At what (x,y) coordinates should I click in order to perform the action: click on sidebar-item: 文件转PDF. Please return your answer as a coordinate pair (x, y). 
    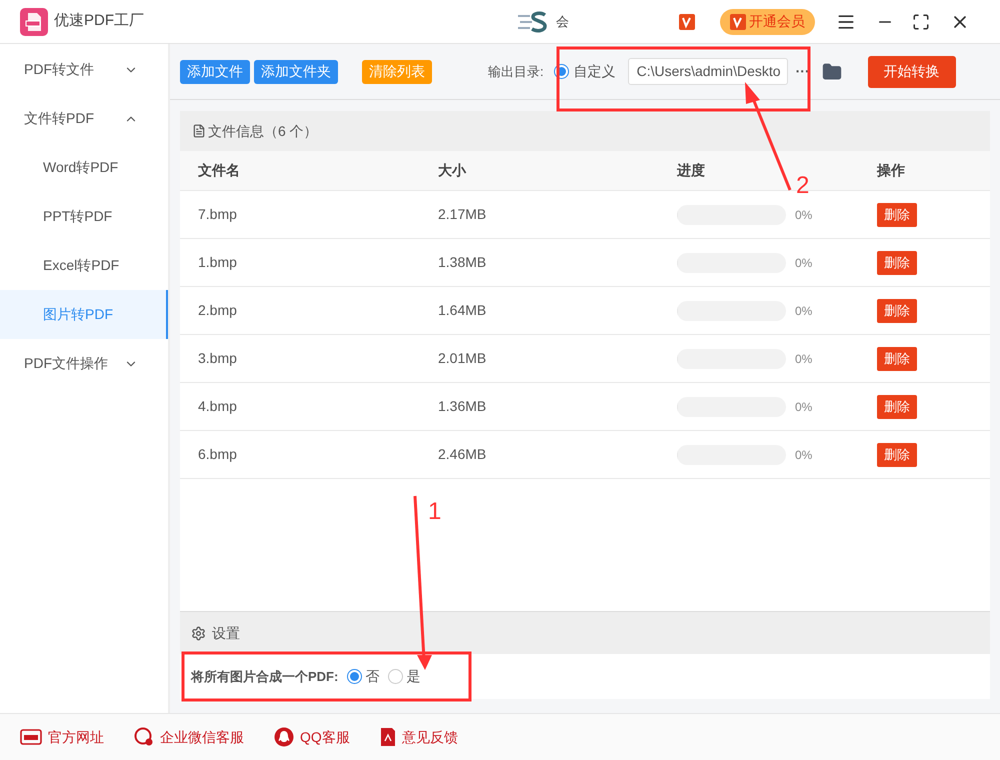
    Looking at the image, I should click on (84, 118).